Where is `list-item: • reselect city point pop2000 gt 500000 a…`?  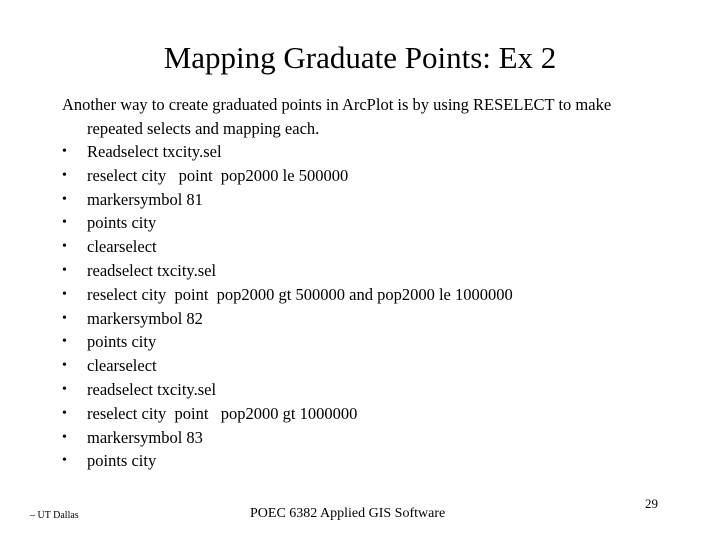 list-item: • reselect city point pop2000 gt 500000 a… is located at coordinates (287, 295).